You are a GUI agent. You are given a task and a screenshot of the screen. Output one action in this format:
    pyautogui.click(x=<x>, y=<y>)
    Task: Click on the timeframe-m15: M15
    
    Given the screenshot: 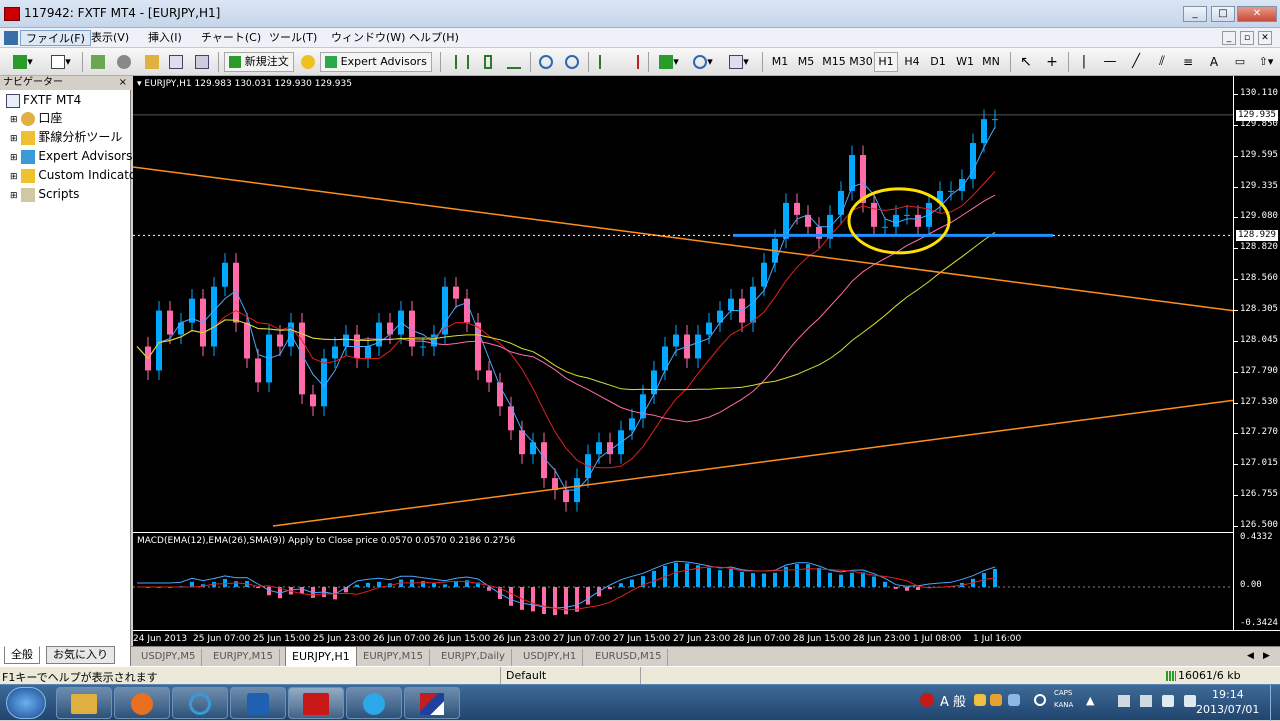 What is the action you would take?
    pyautogui.click(x=834, y=62)
    